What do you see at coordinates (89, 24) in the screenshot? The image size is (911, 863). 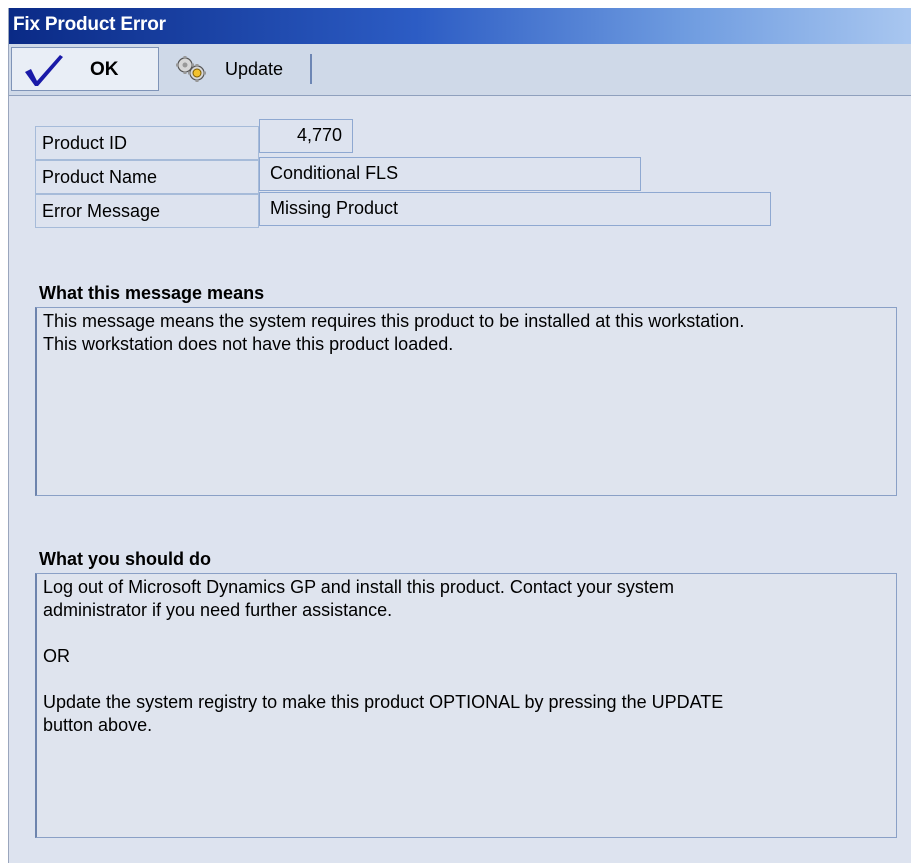 I see `window-title: Fix Product Error` at bounding box center [89, 24].